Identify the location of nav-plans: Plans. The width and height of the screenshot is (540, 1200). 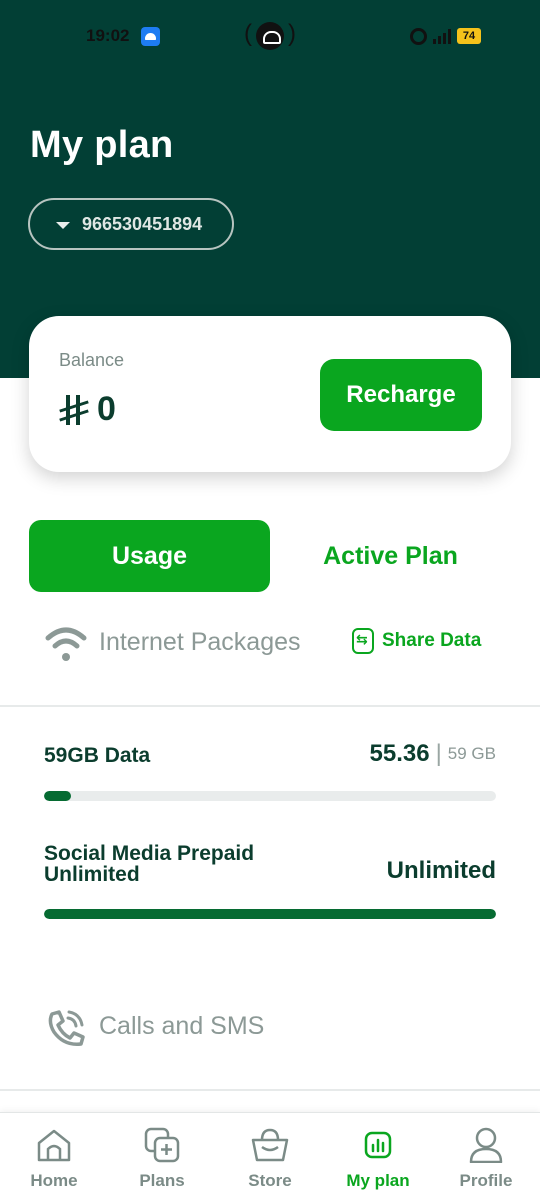
(162, 1156).